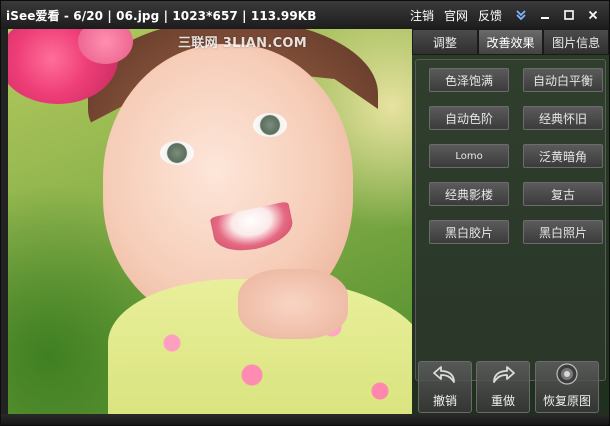 This screenshot has height=426, width=610. I want to click on effect-yellow-vignette-button: 泛黄暗角, so click(563, 156).